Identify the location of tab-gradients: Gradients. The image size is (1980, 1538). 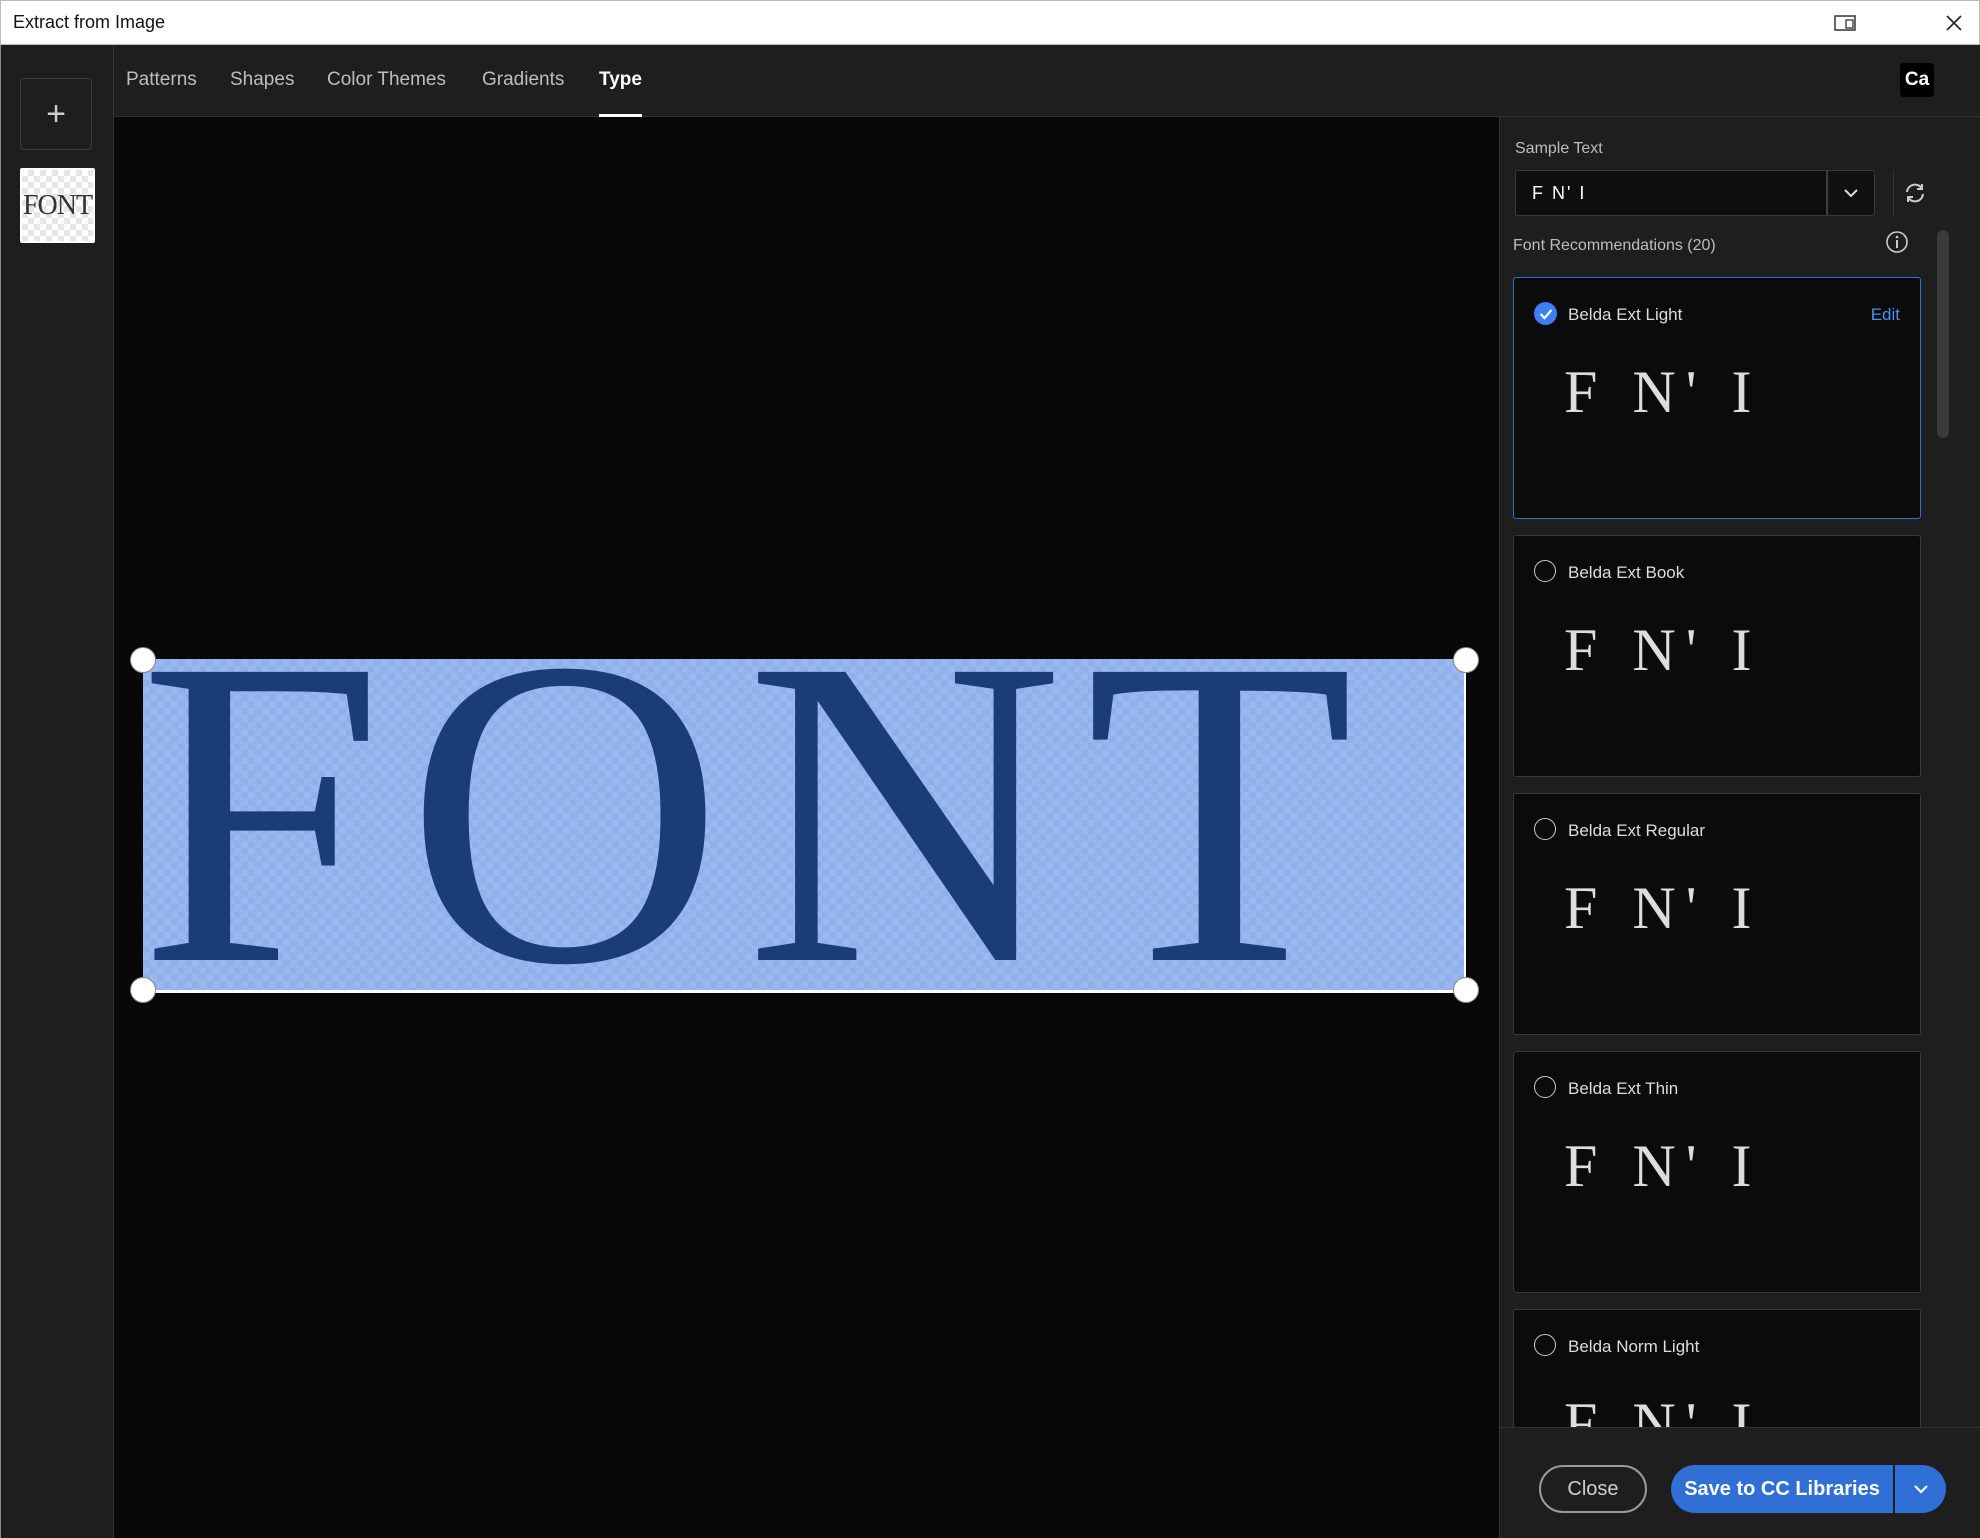
(523, 93).